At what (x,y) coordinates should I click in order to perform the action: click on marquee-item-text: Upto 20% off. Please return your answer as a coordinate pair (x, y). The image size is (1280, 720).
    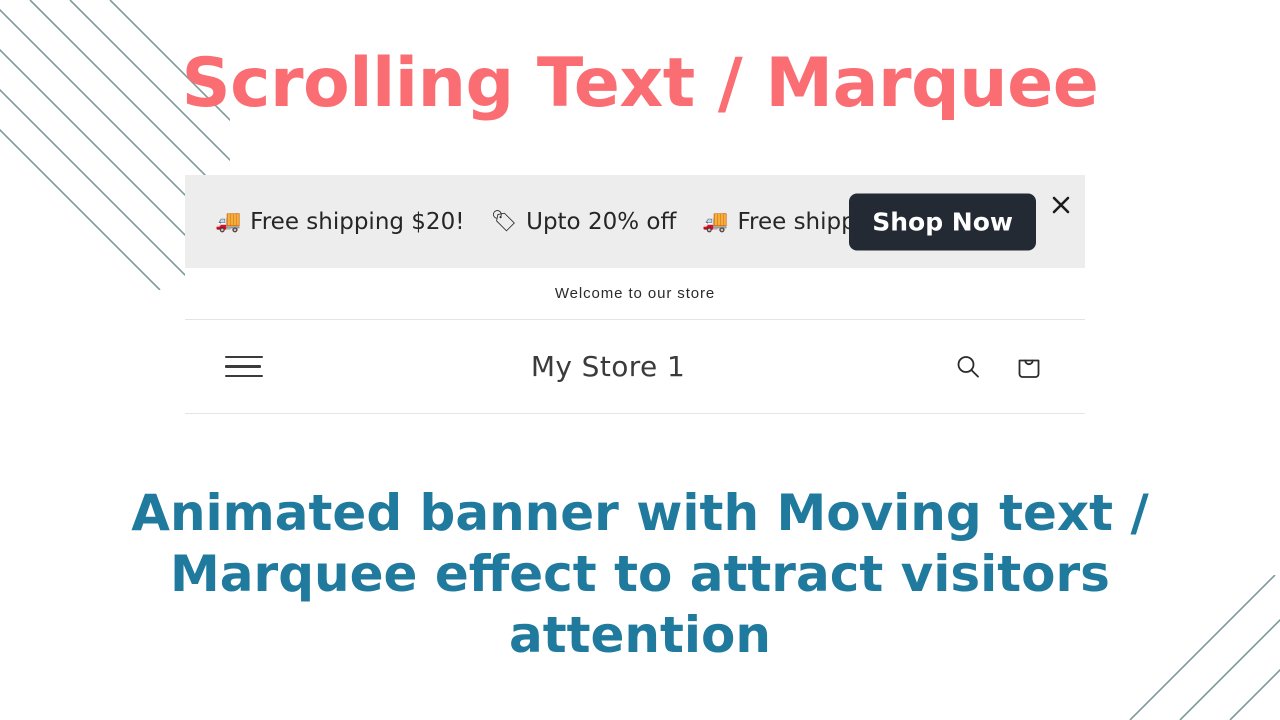
    Looking at the image, I should click on (601, 221).